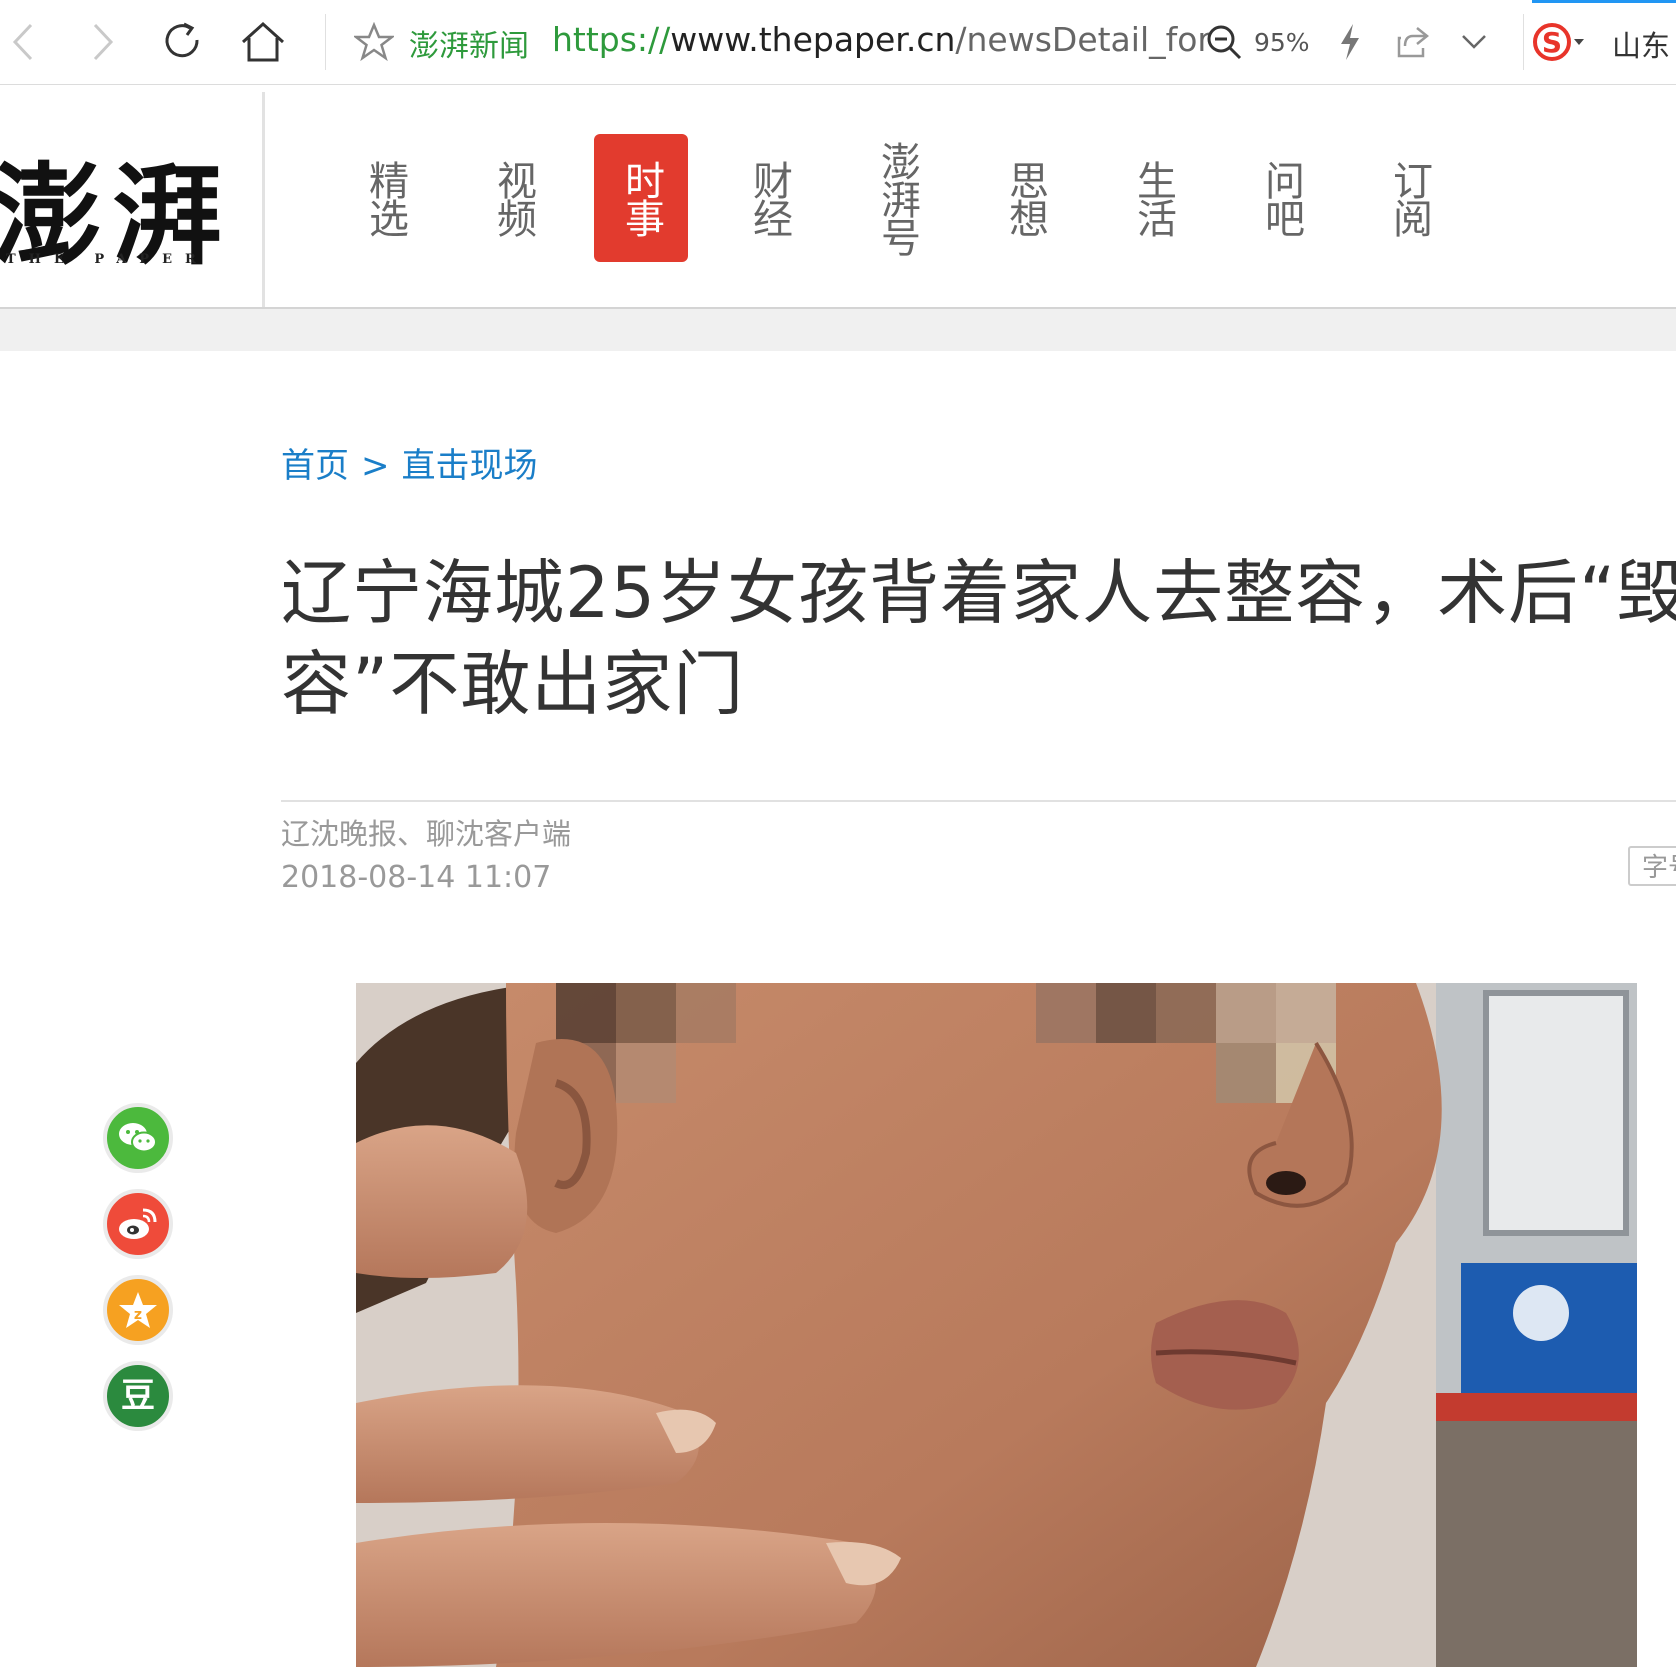 The height and width of the screenshot is (1667, 1676). I want to click on url-path: /newsDetail_for, so click(1083, 39).